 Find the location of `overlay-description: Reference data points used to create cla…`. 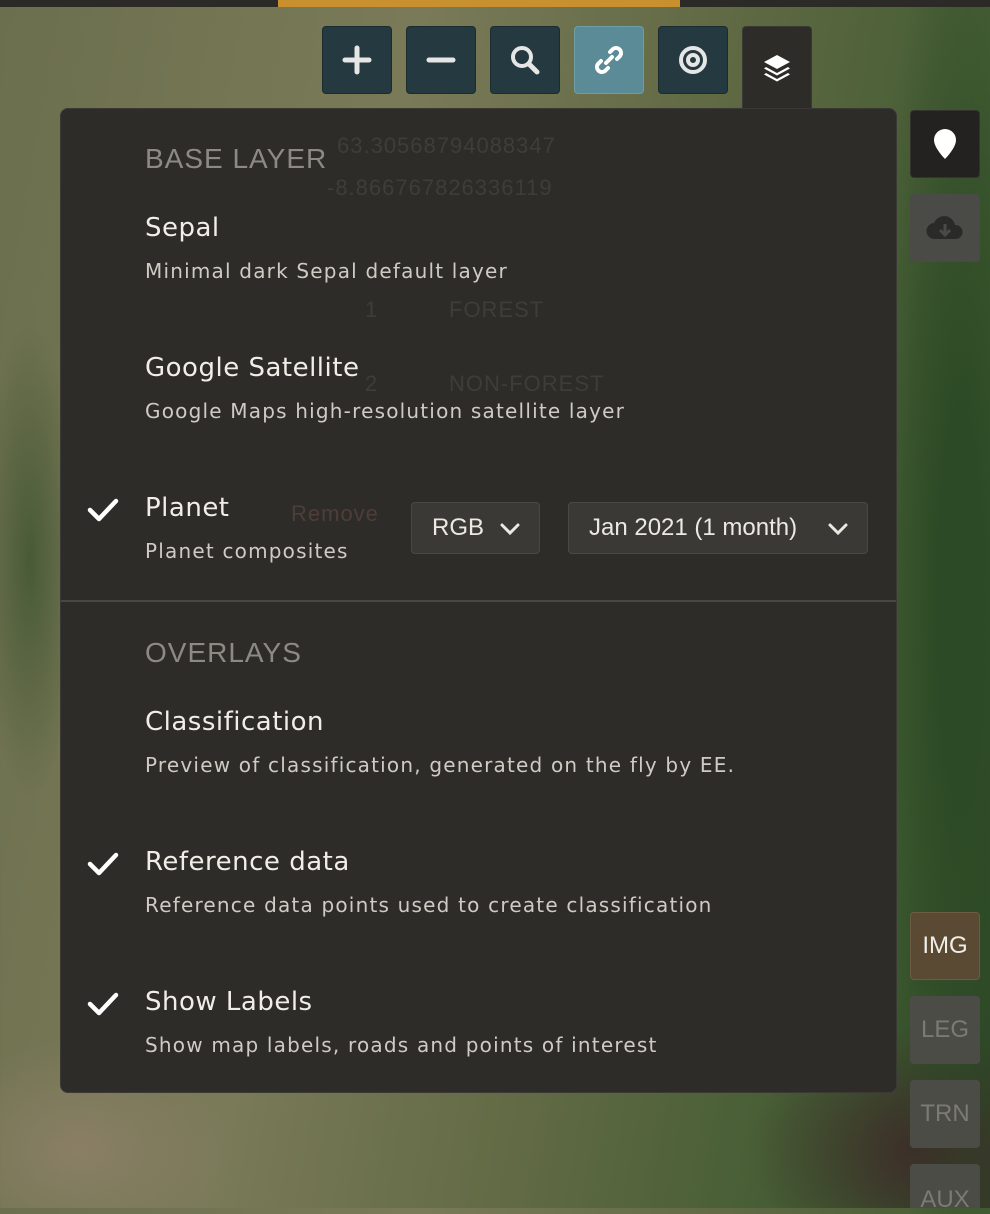

overlay-description: Reference data points used to create cla… is located at coordinates (429, 905).